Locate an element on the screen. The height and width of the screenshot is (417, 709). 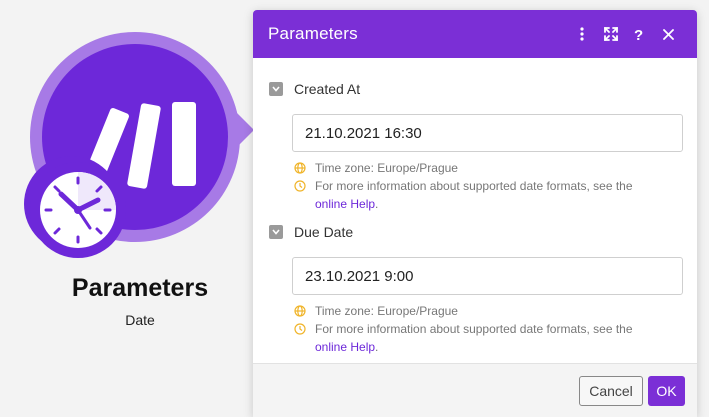
help-icon: ? is located at coordinates (639, 34).